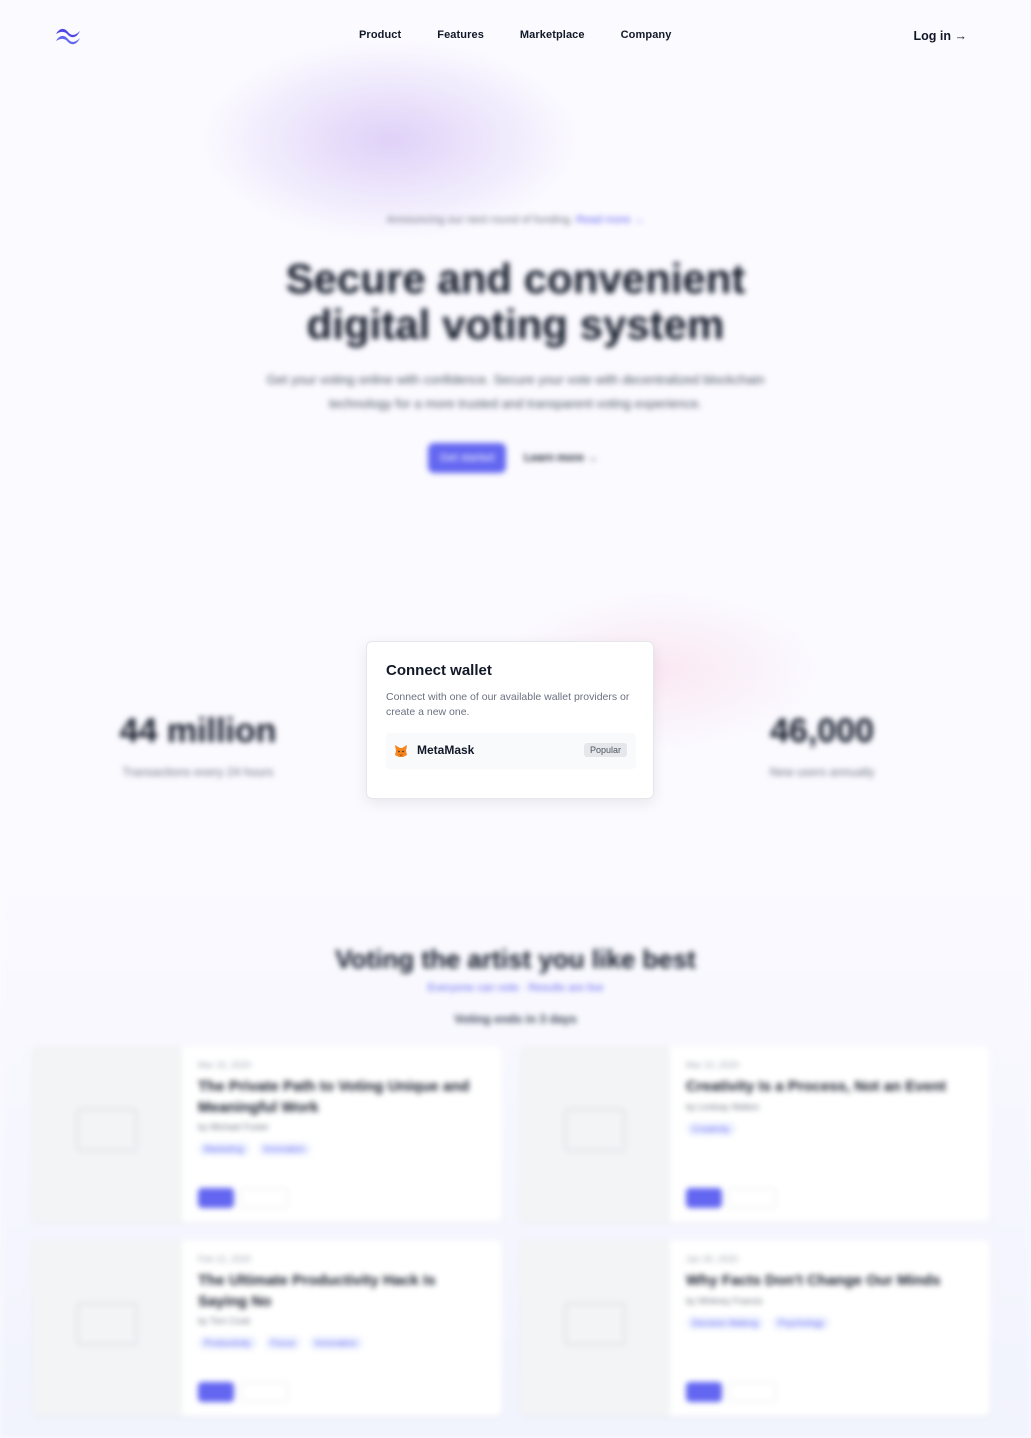 The height and width of the screenshot is (1438, 1031). I want to click on hero-title-line1: Secure and convenient, so click(515, 278).